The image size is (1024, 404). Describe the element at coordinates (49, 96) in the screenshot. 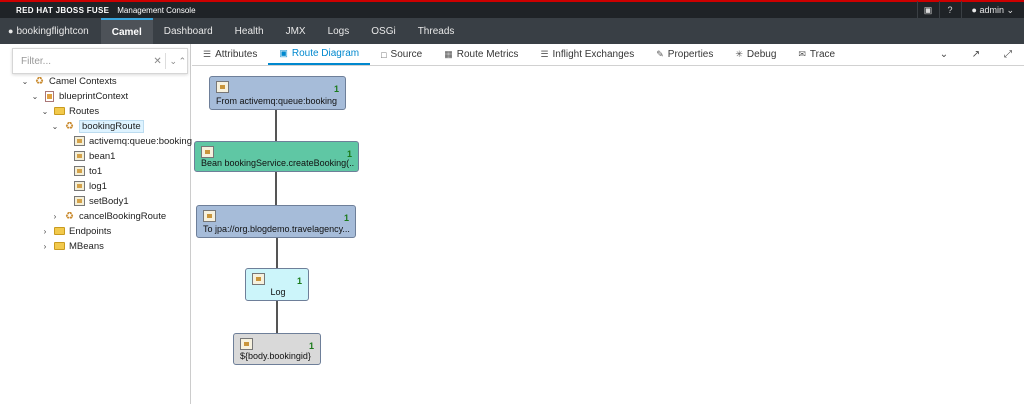

I see `context-icon` at that location.